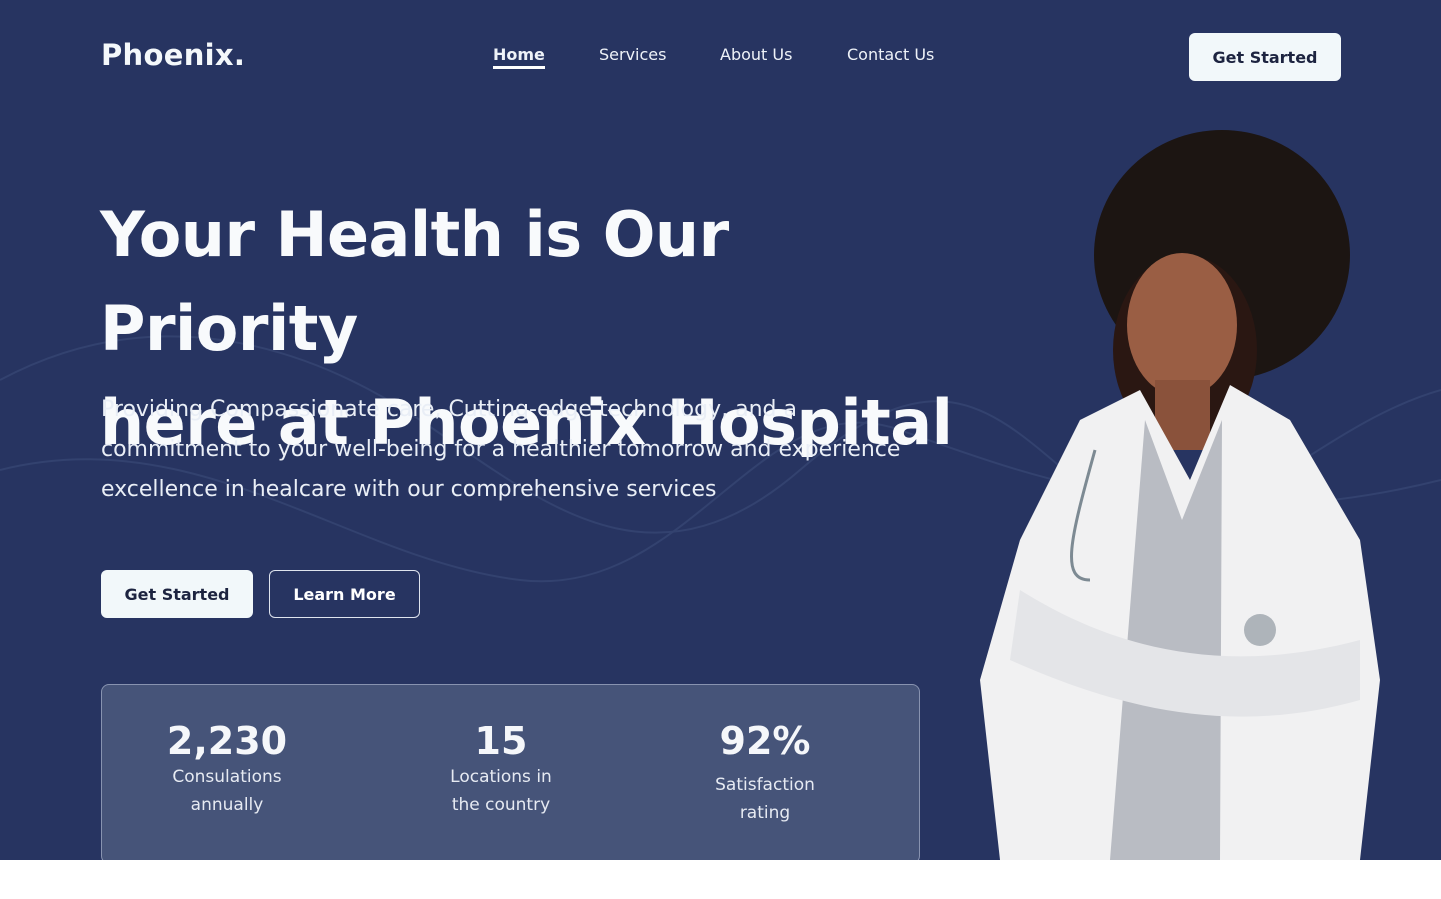  I want to click on learn-more-button: Learn More, so click(344, 594).